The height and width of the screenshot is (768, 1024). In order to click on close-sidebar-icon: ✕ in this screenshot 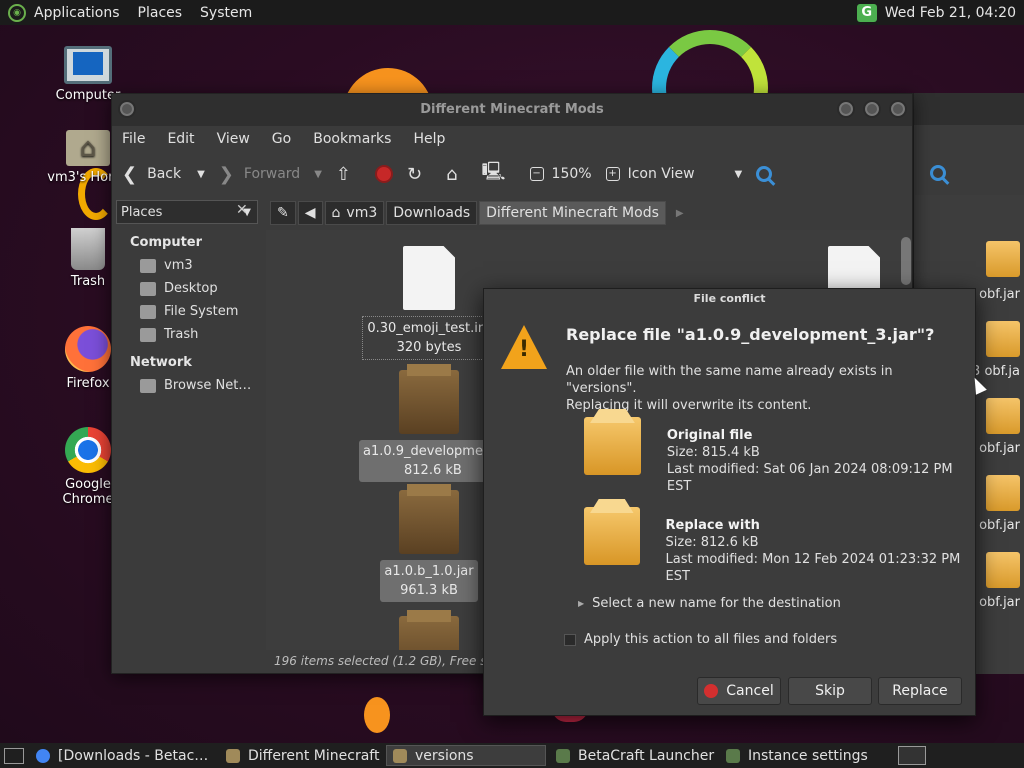, I will do `click(242, 210)`.